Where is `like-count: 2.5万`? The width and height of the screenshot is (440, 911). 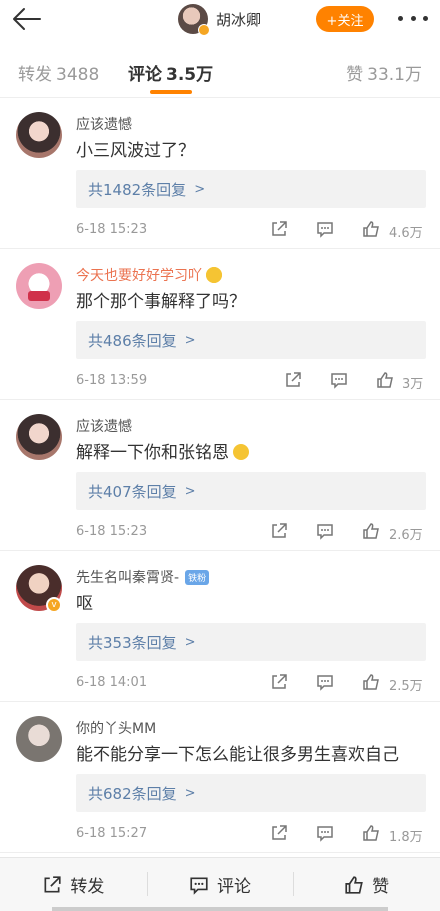 like-count: 2.5万 is located at coordinates (406, 686).